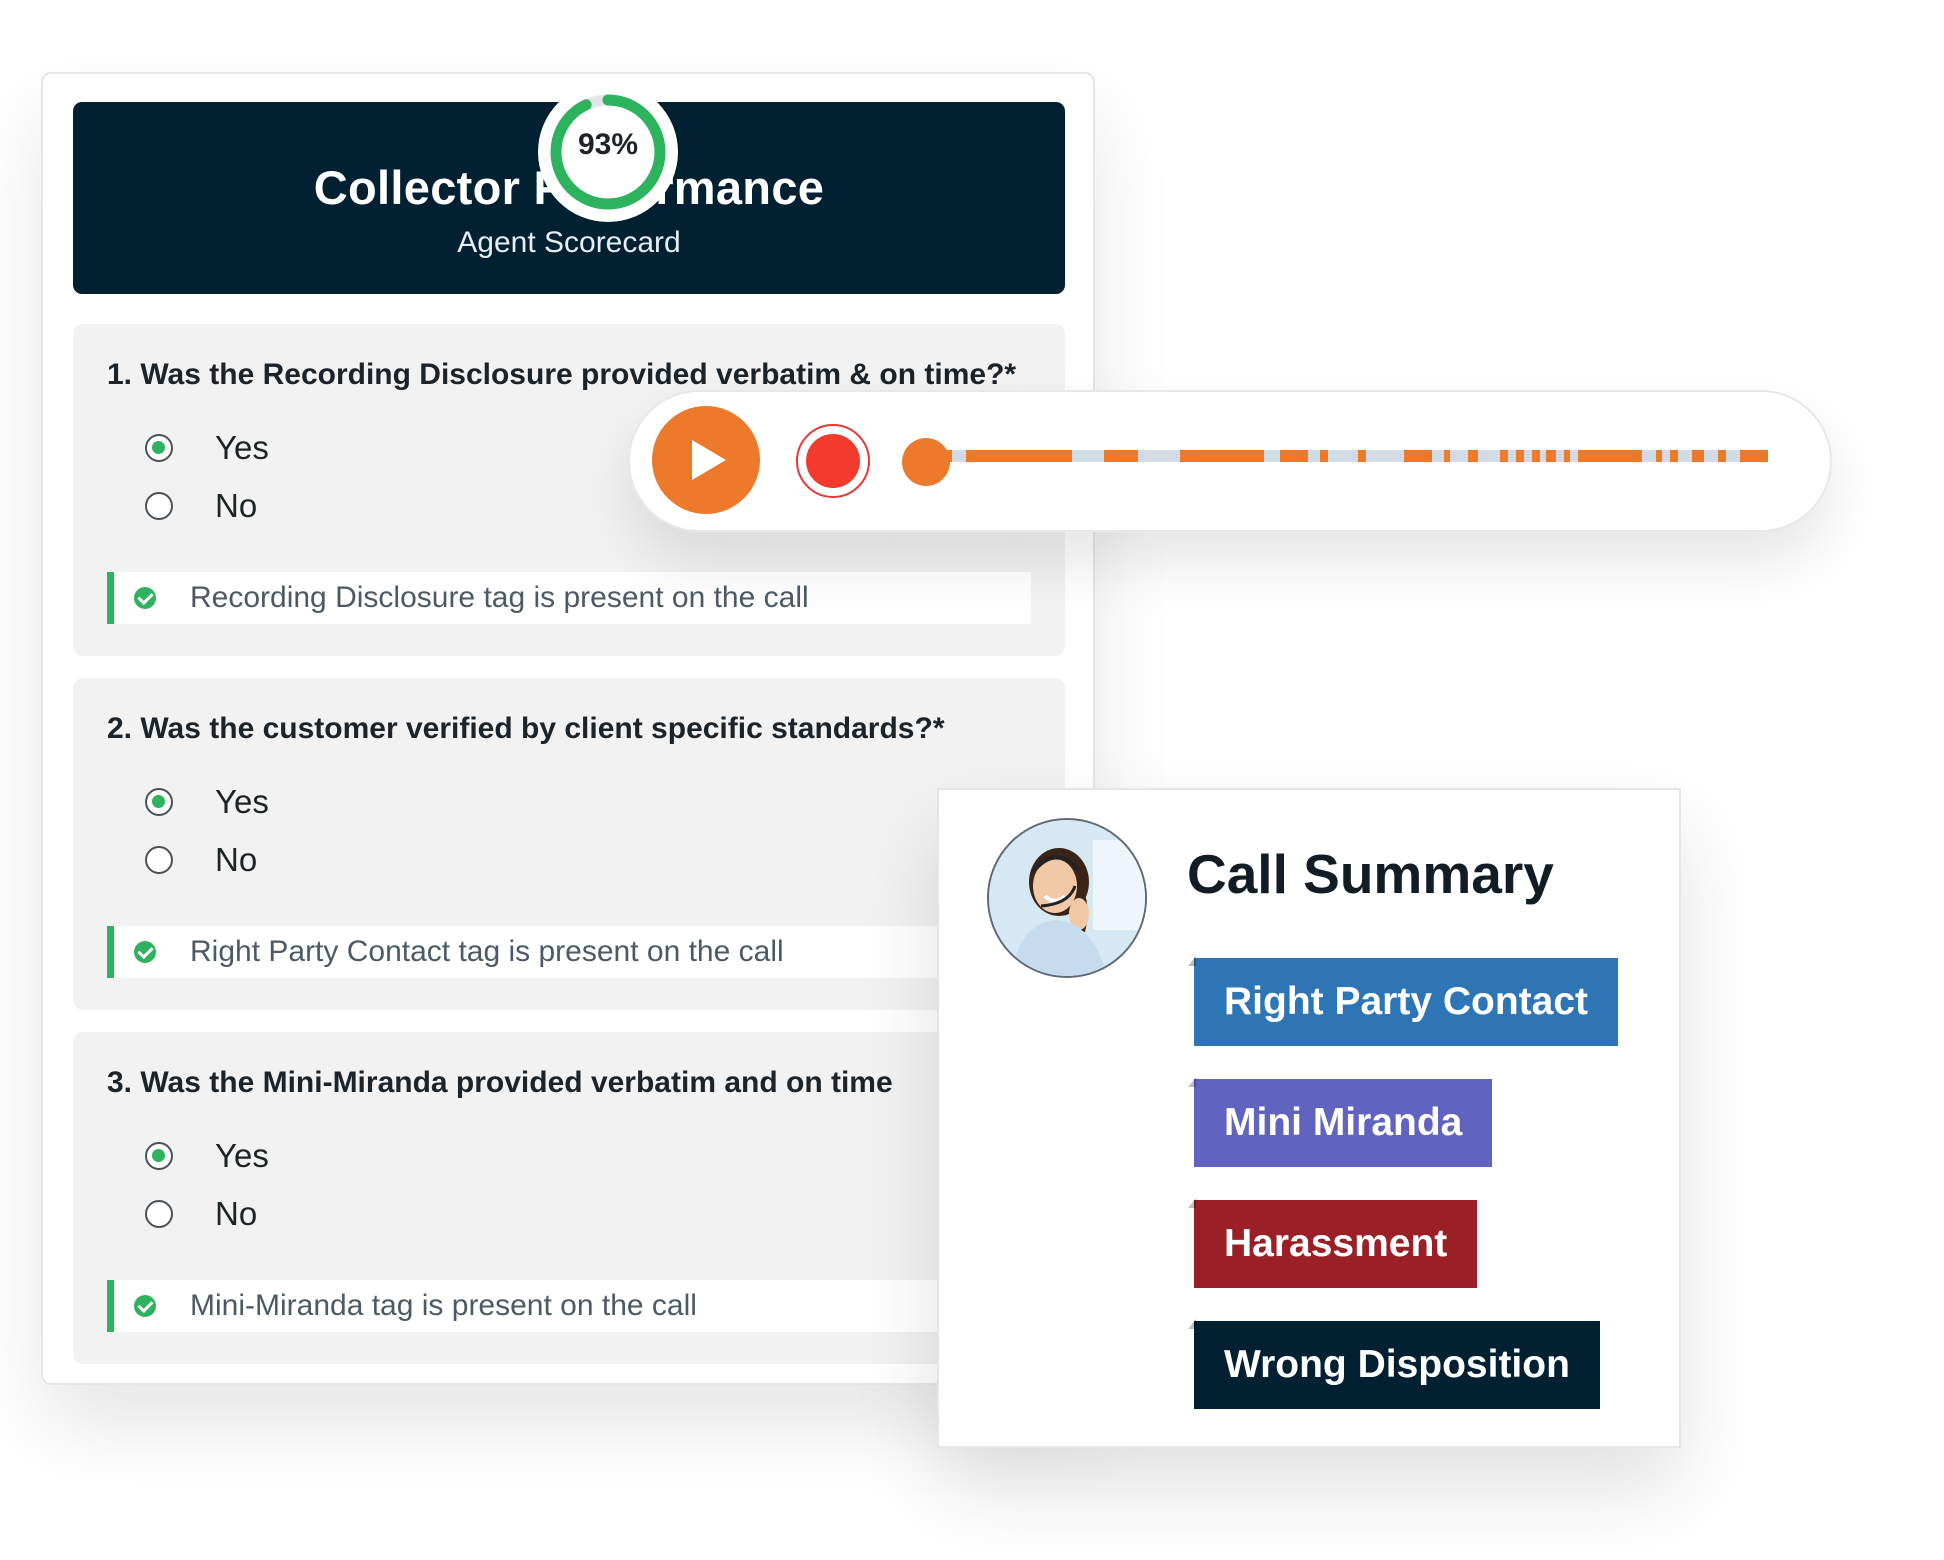 The height and width of the screenshot is (1560, 1944). I want to click on audio-player, so click(1230, 461).